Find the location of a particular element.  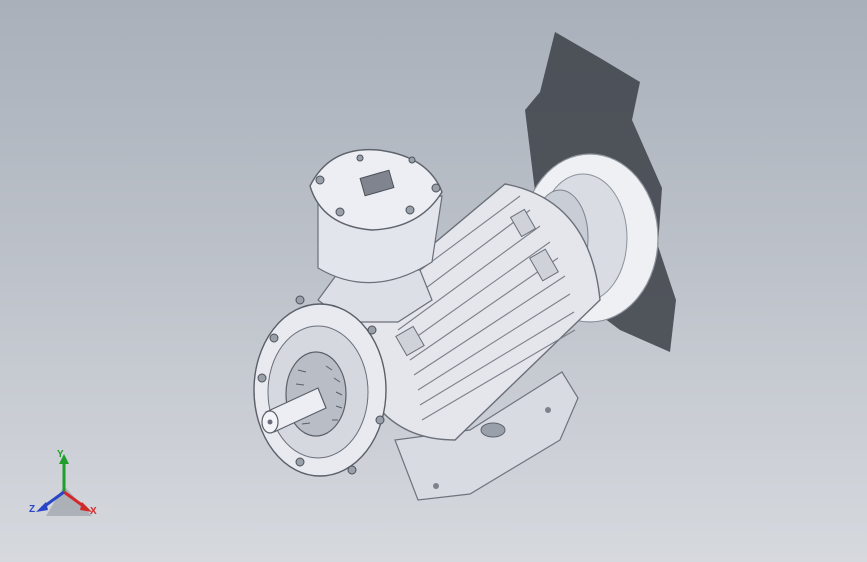

triad-graphic is located at coordinates (64, 485).